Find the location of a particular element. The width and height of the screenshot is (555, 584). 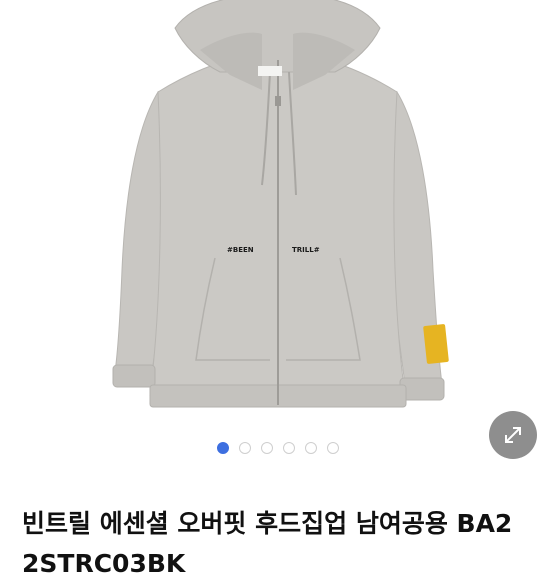

product-title-line1: 빈트릴 에센셜 오버핏 후드집업 남여공용 BA2 is located at coordinates (267, 523).